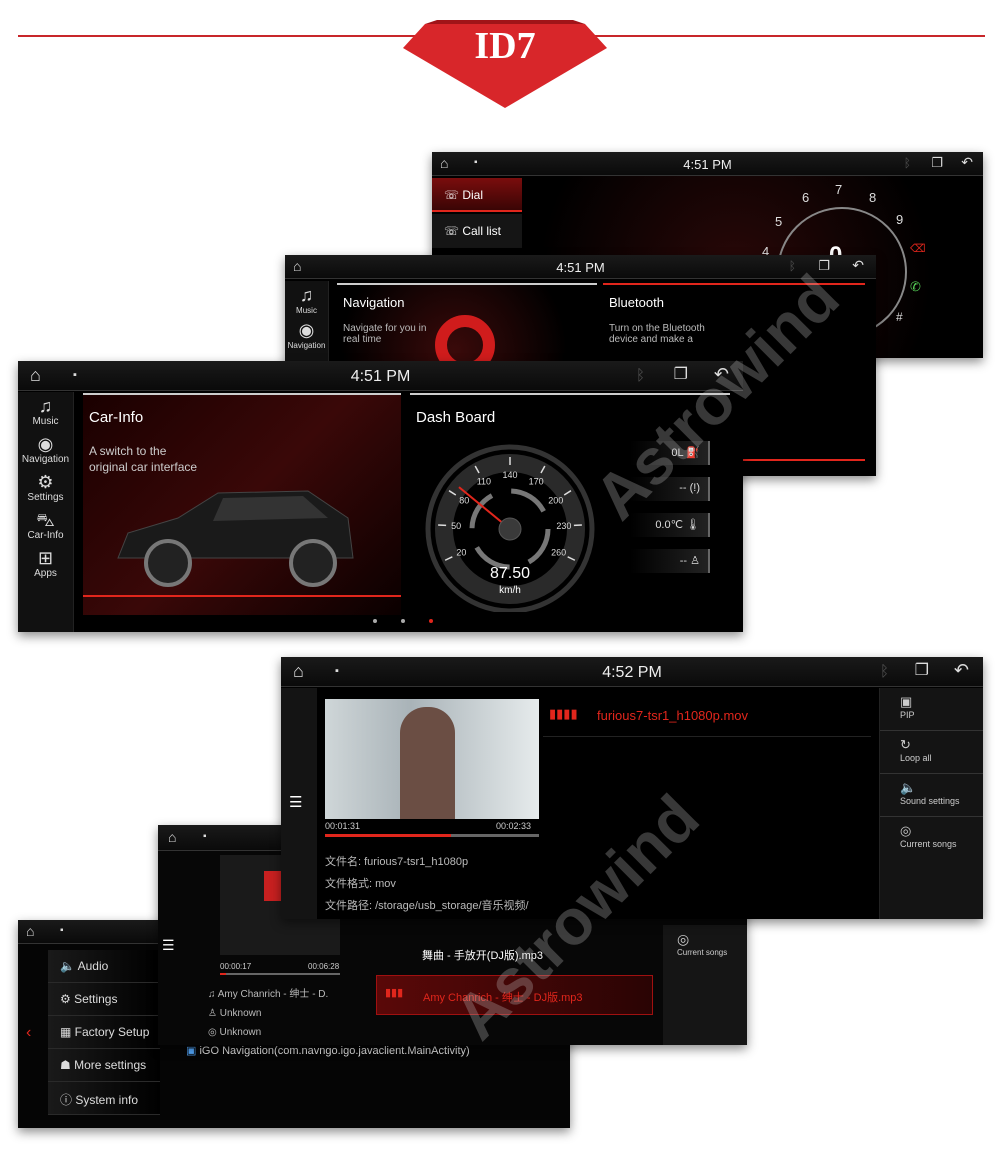 The width and height of the screenshot is (1000, 1171). I want to click on car-image, so click(235, 538).